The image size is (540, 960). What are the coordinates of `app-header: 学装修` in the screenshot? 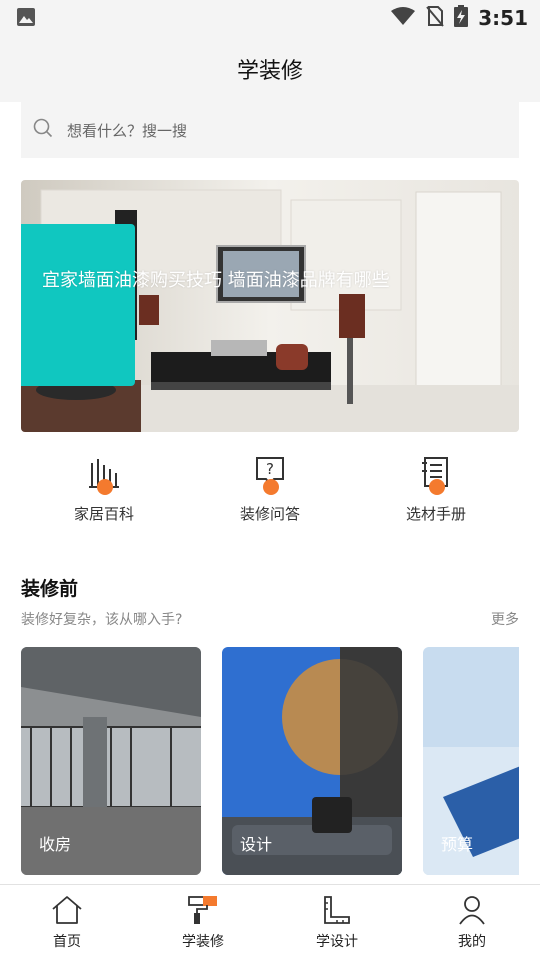 It's located at (270, 69).